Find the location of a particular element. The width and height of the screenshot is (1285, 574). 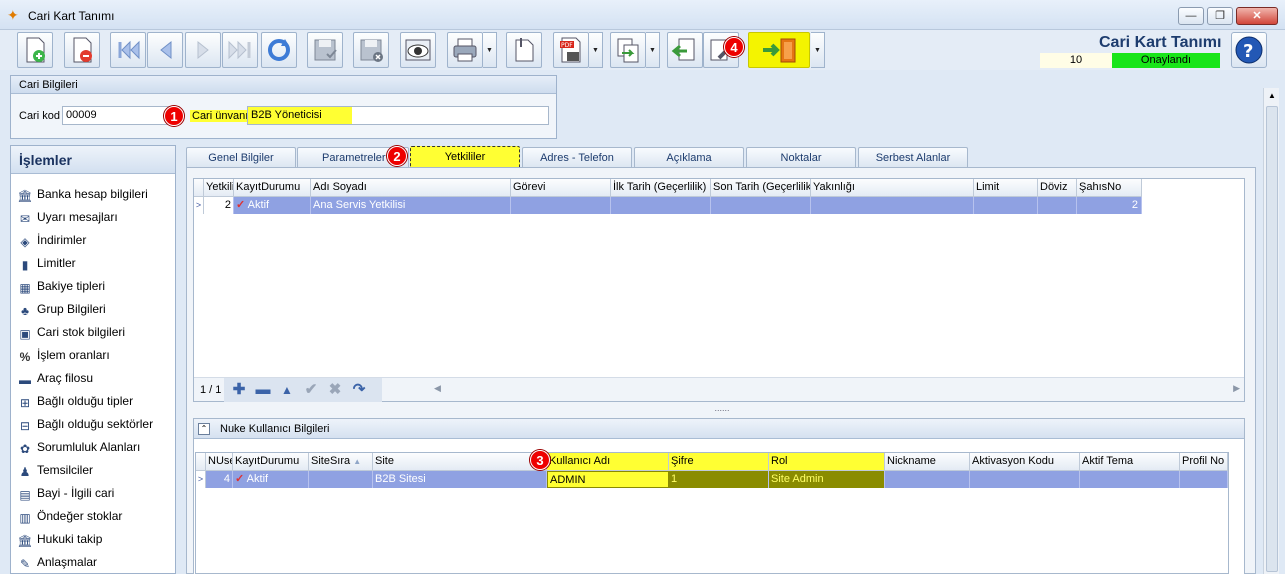

transfer-button is located at coordinates (628, 50).